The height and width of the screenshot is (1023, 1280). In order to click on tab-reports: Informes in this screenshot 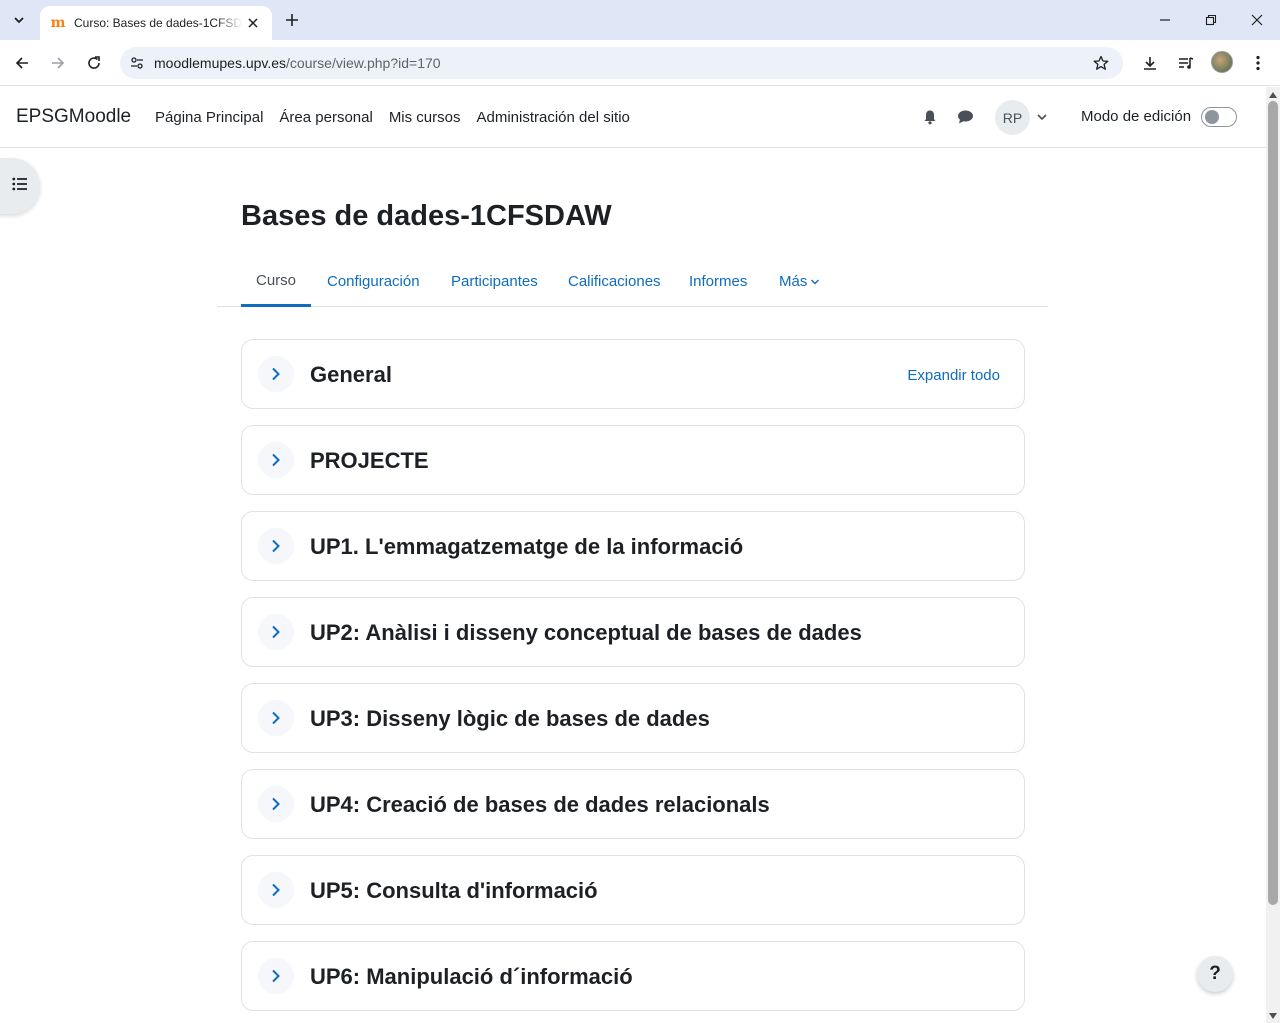, I will do `click(718, 281)`.